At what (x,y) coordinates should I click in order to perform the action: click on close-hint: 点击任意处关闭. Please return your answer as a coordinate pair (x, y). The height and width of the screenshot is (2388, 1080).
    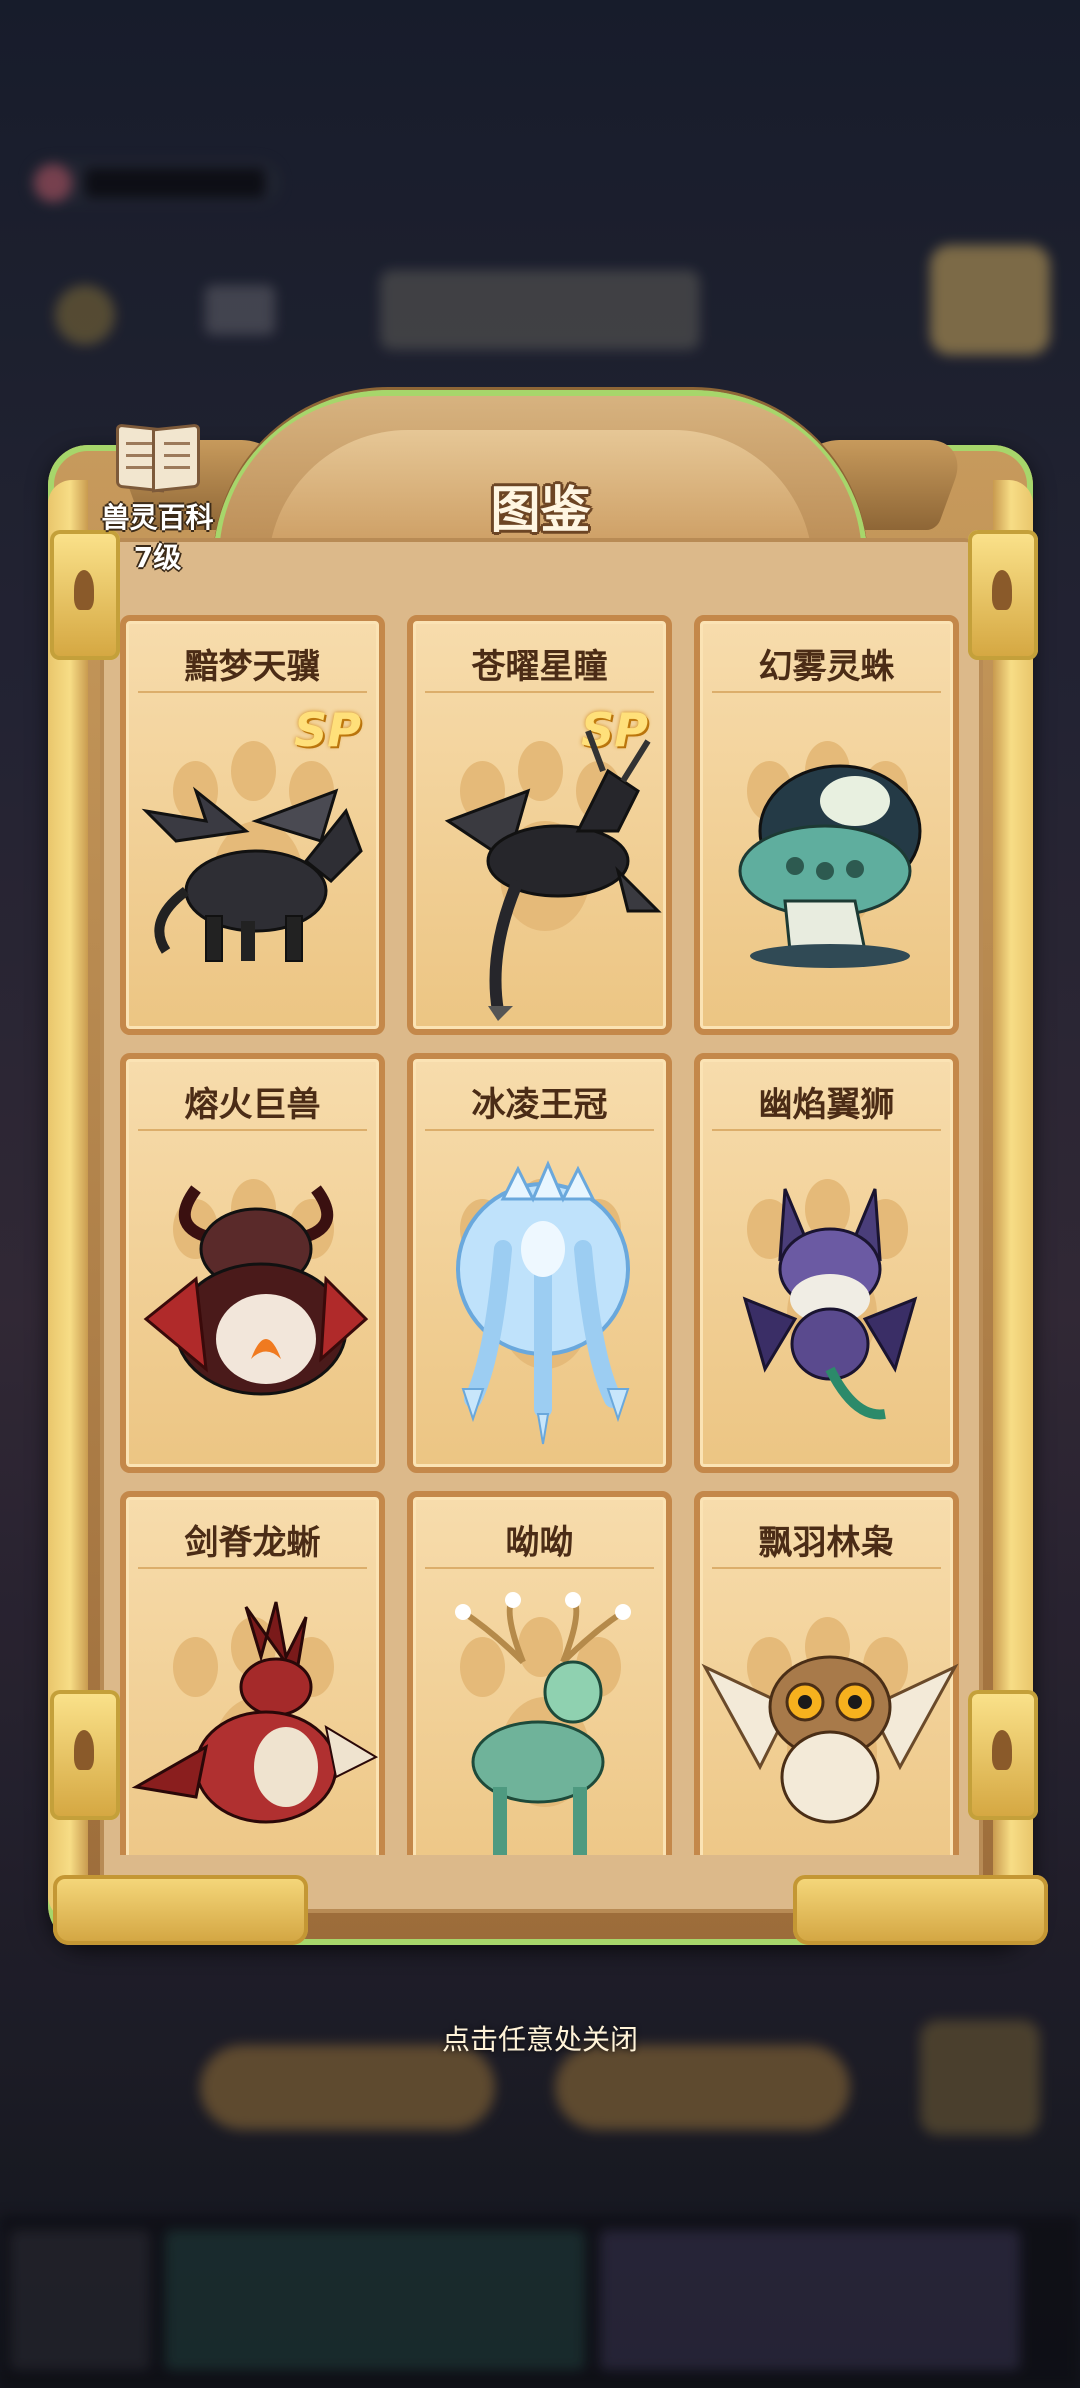
    Looking at the image, I should click on (539, 2039).